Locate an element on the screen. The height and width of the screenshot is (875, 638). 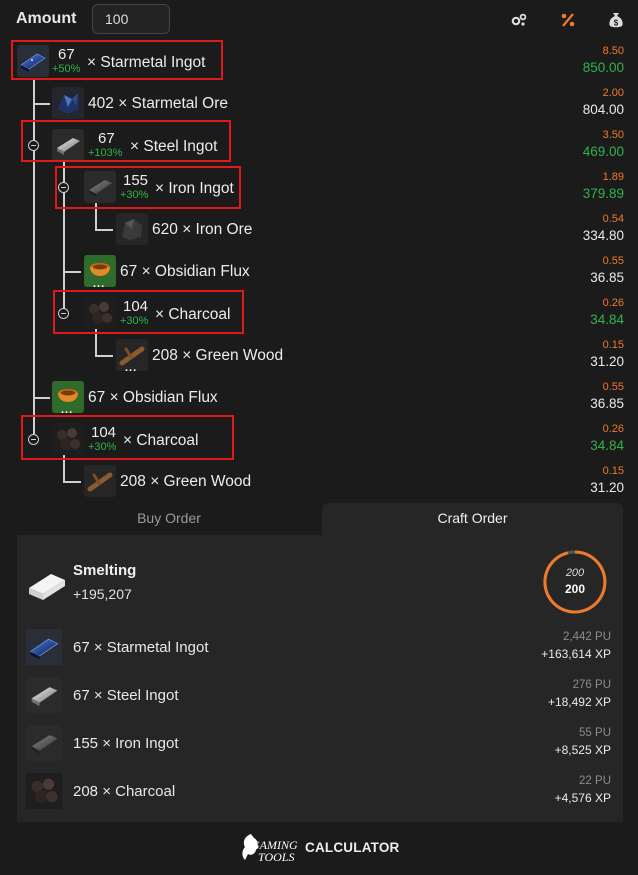
craft-item-pu: 22 PU is located at coordinates (595, 781).